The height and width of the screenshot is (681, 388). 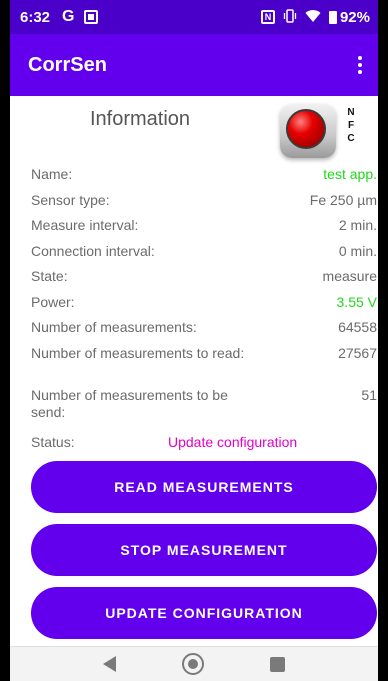 What do you see at coordinates (5, 340) in the screenshot?
I see `bezel-left` at bounding box center [5, 340].